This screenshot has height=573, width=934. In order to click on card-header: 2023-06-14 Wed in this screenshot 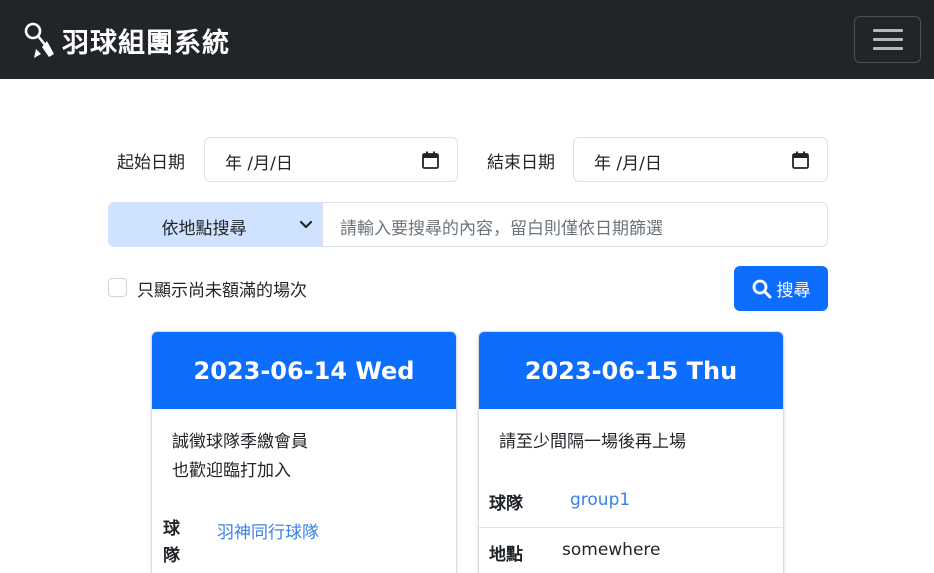, I will do `click(304, 370)`.